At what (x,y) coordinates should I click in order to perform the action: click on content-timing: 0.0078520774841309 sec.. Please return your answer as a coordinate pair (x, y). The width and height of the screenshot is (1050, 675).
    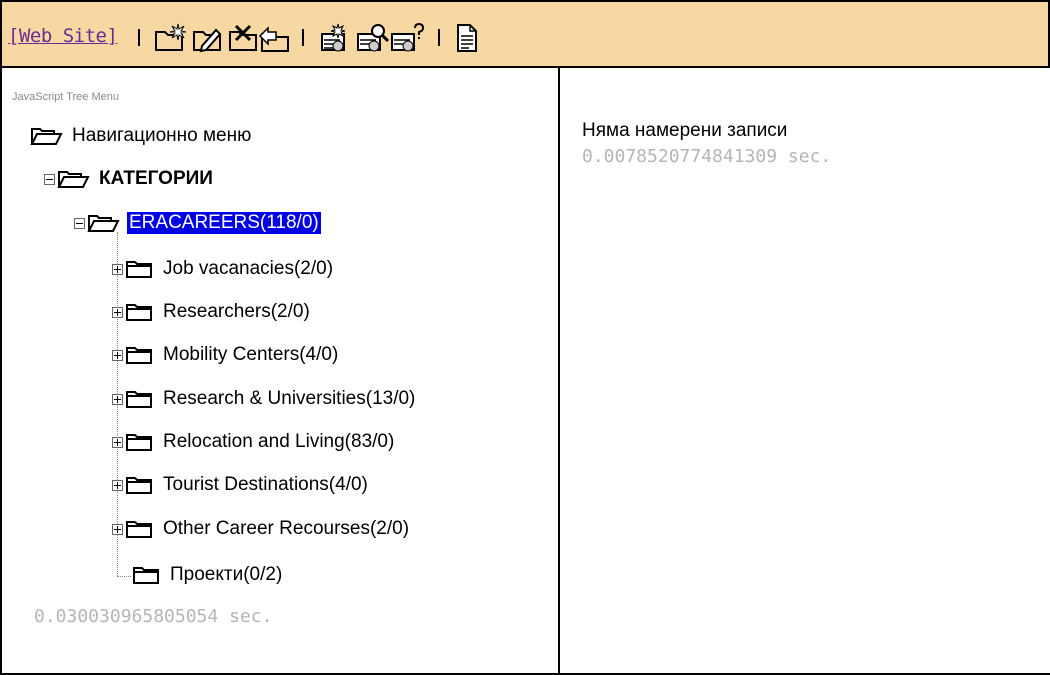
    Looking at the image, I should click on (707, 156).